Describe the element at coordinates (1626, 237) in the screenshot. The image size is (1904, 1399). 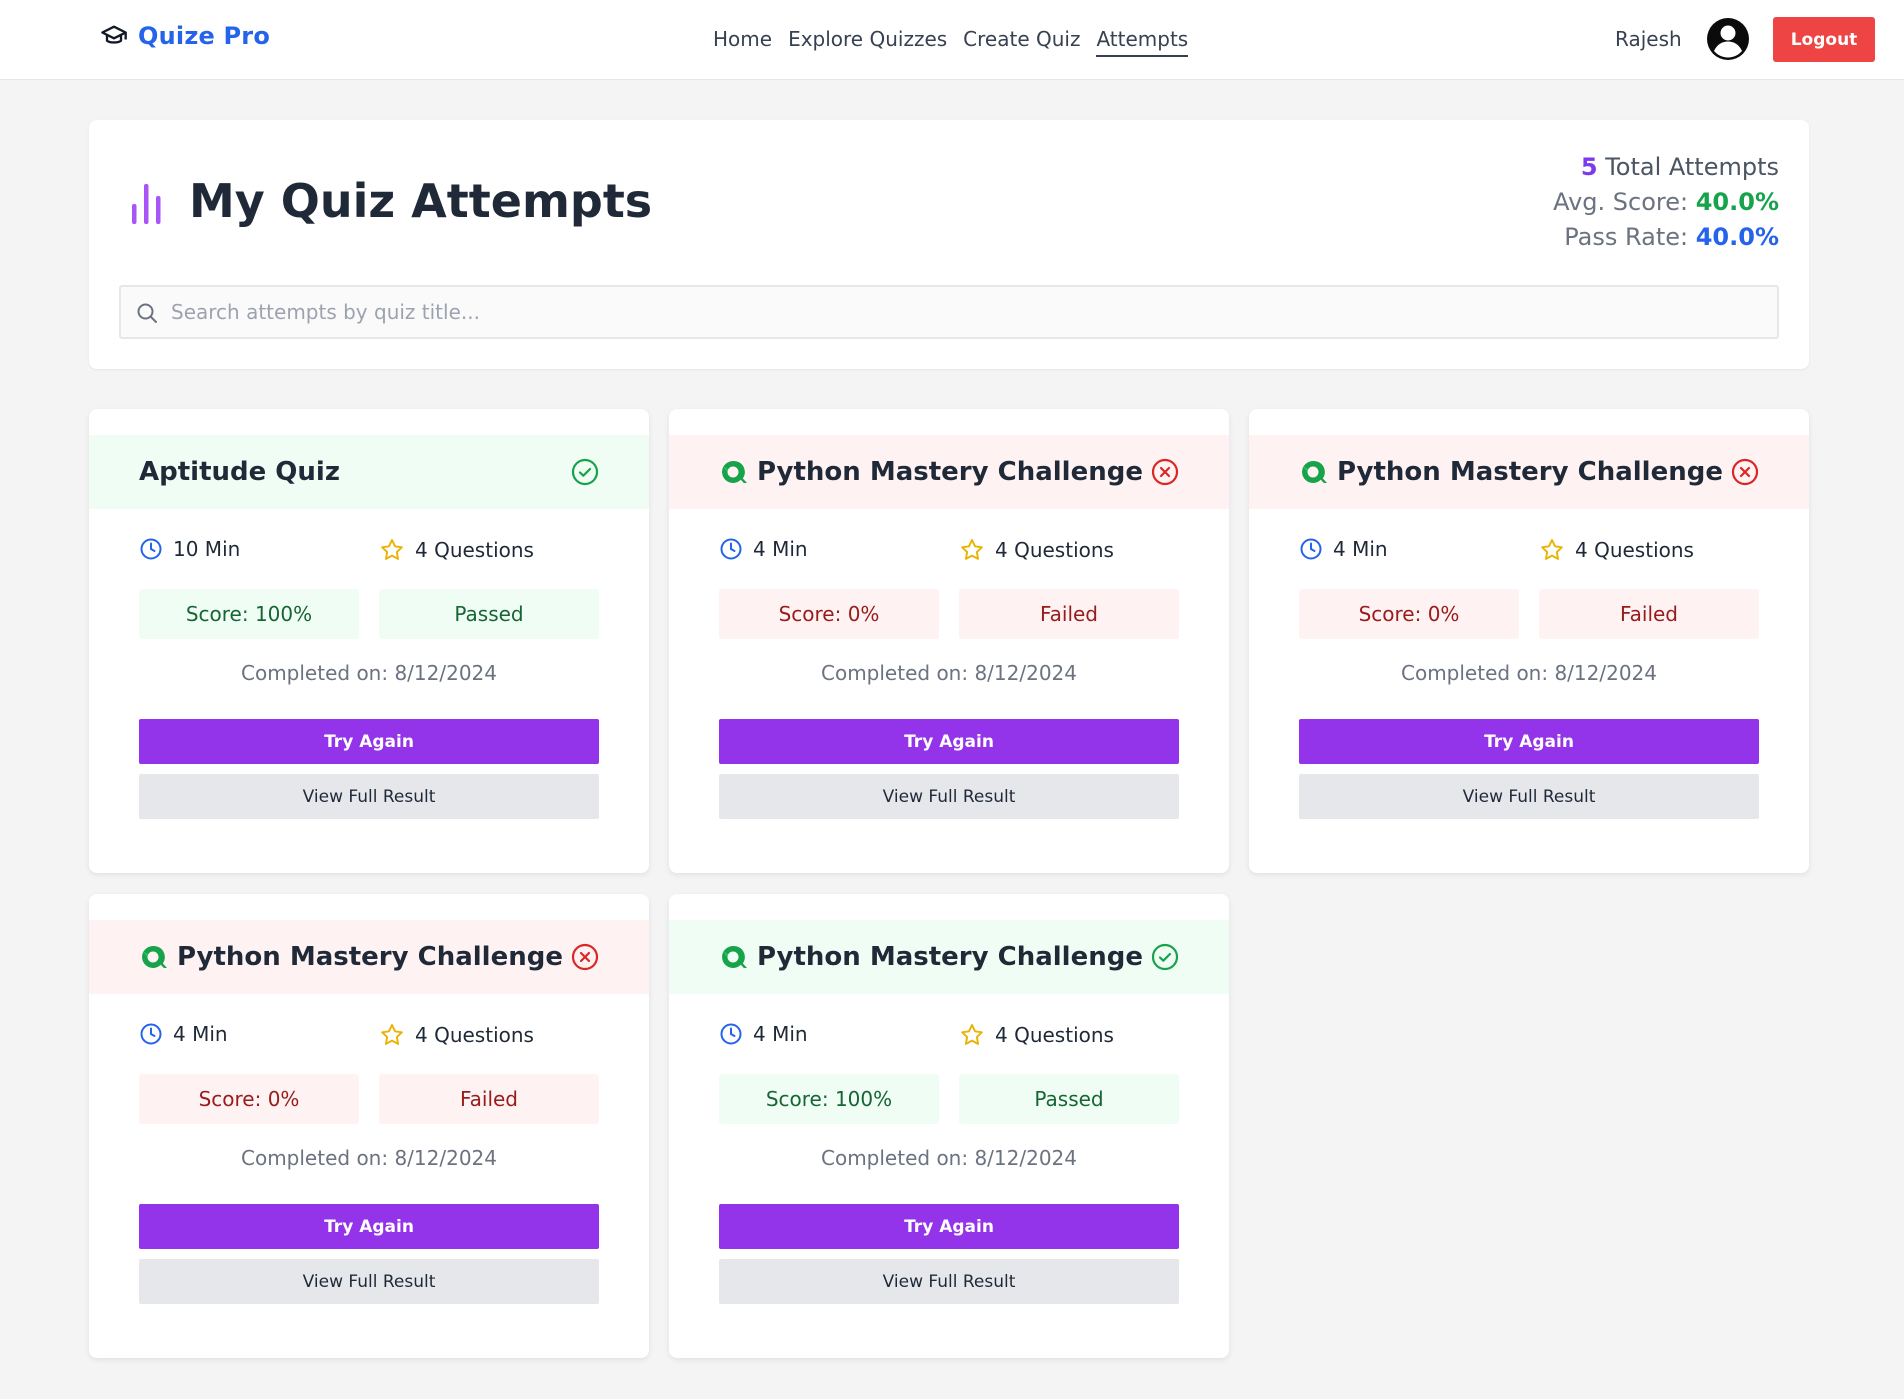
I see `pass-rate-label: Pass Rate:` at that location.